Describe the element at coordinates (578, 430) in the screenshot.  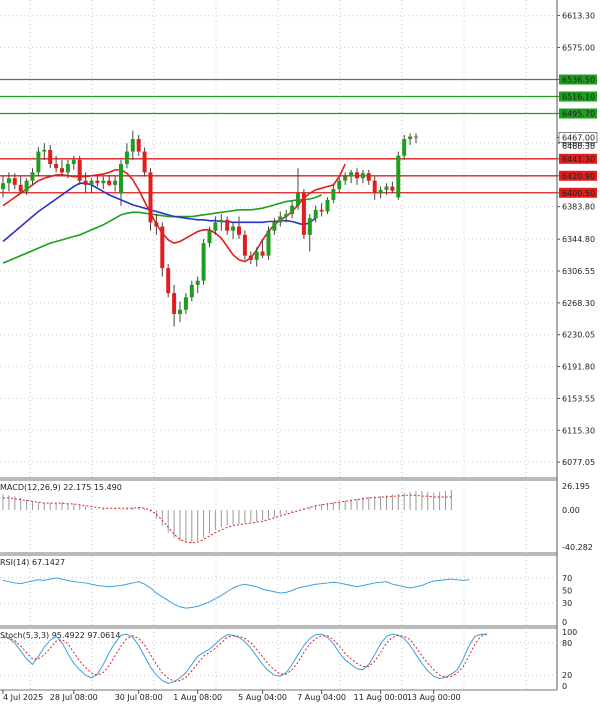
I see `price-tick-label: 6115.30` at that location.